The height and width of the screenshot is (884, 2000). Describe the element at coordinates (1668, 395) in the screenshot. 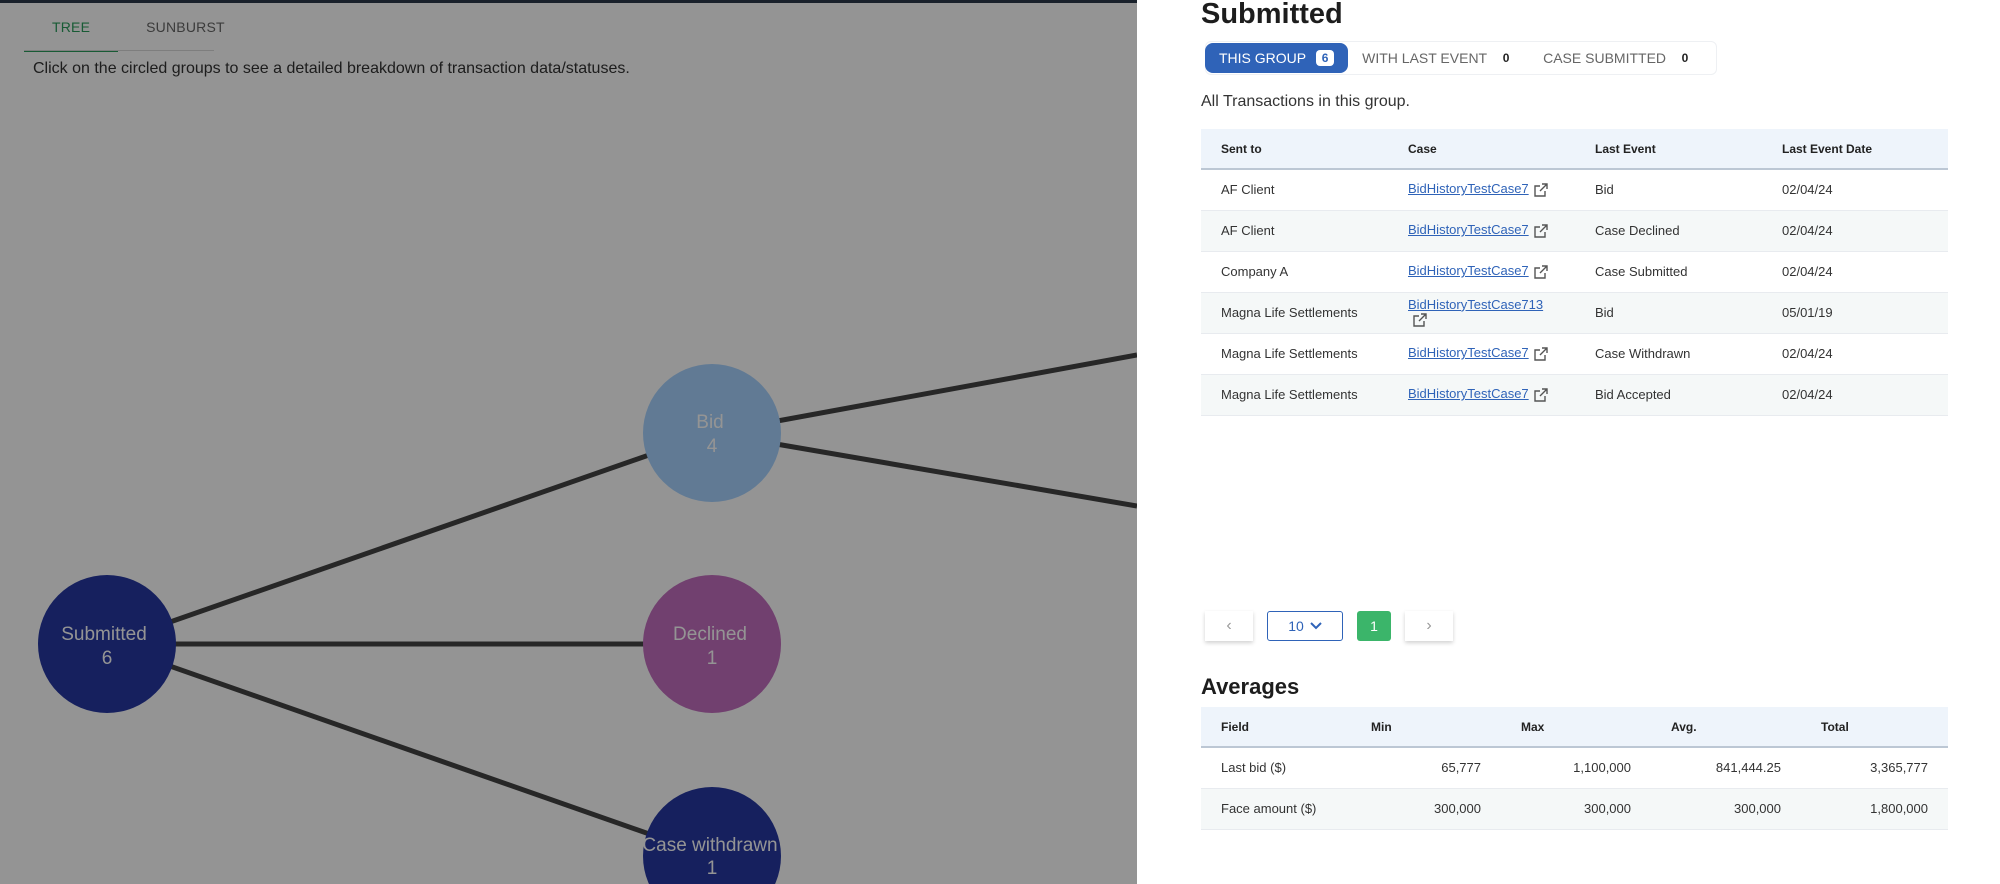

I see `cell-last-event: Bid Accepted` at that location.